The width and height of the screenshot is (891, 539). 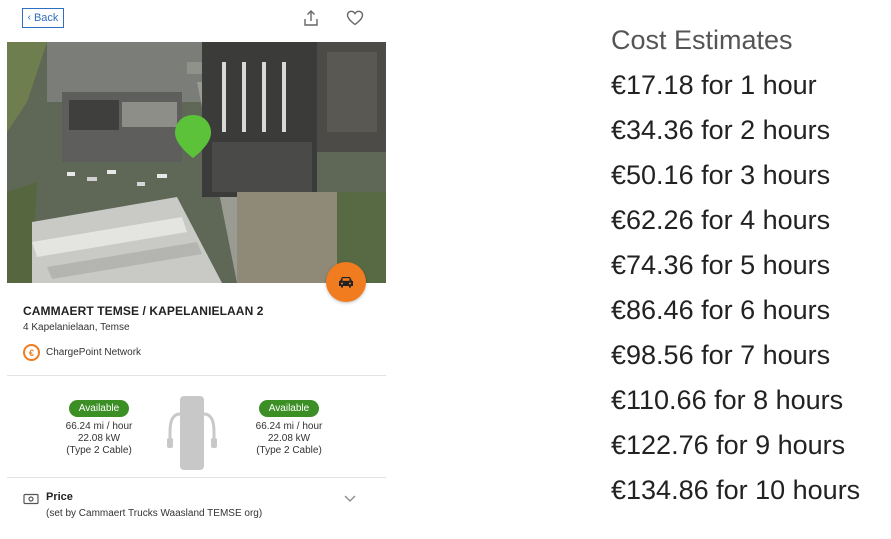 What do you see at coordinates (311, 18) in the screenshot?
I see `share-icon` at bounding box center [311, 18].